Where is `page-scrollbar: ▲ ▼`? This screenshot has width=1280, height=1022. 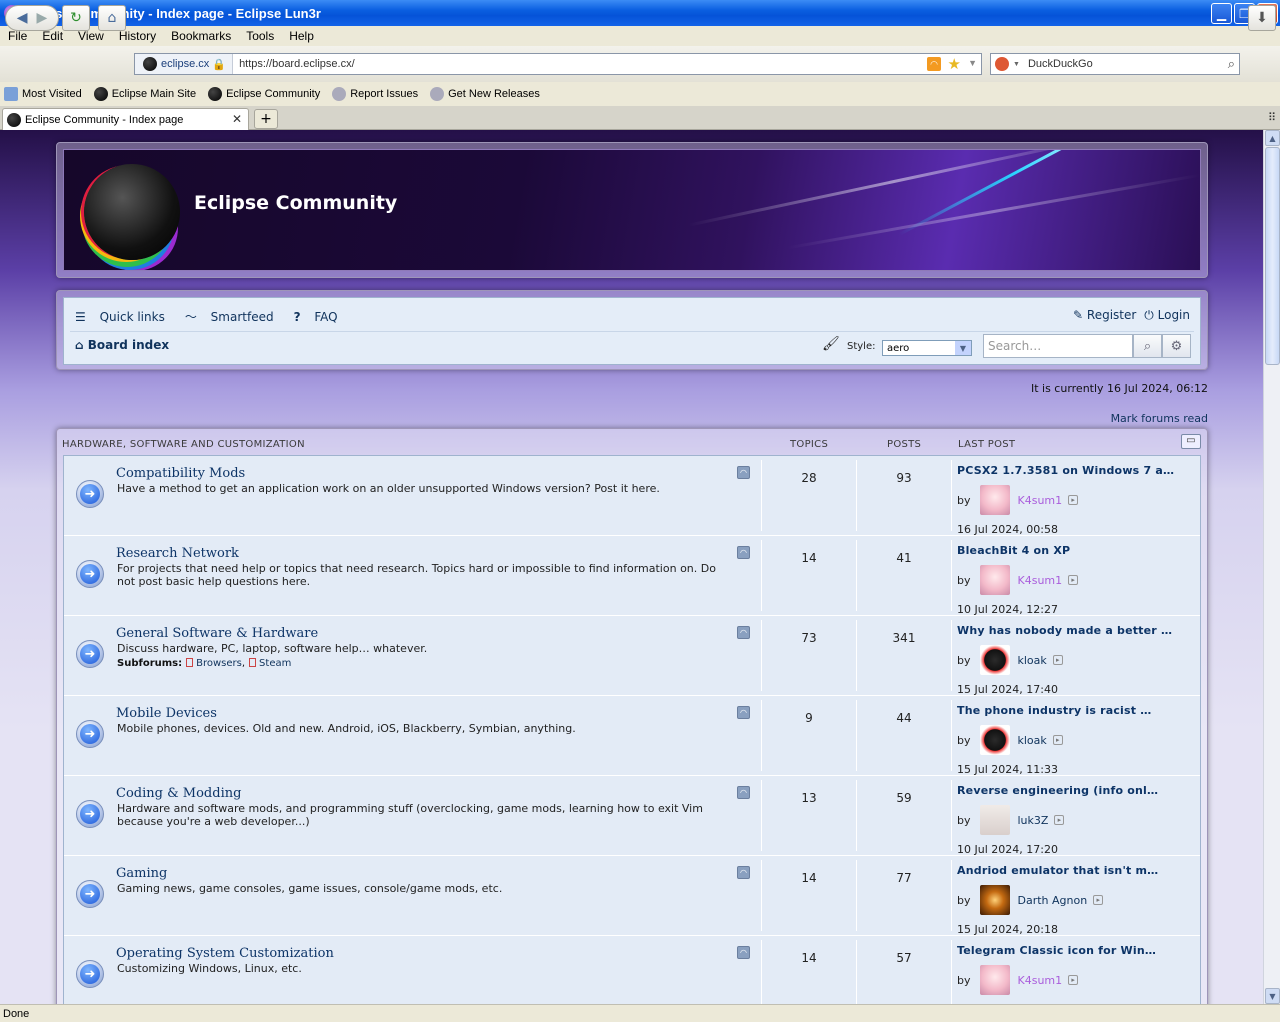 page-scrollbar: ▲ ▼ is located at coordinates (1271, 567).